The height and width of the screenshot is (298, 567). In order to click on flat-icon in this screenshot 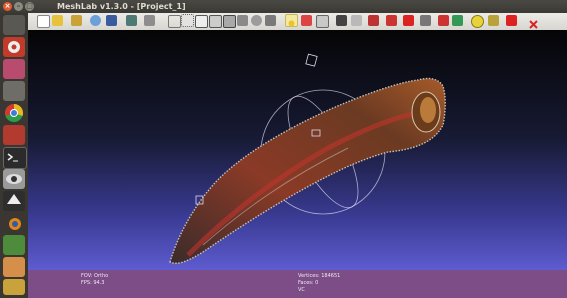, I will do `click(242, 20)`.